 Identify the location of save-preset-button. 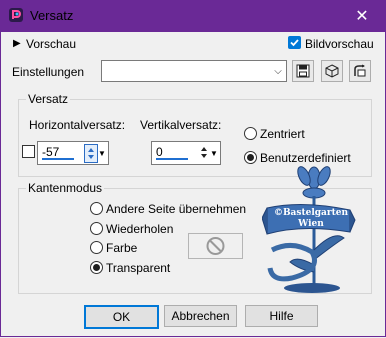
(303, 71).